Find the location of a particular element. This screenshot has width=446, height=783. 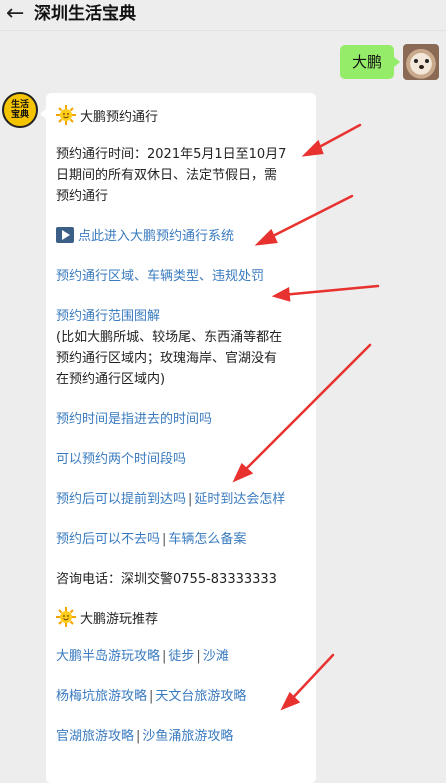

bot-avatar: 生活 宝典 is located at coordinates (20, 110).